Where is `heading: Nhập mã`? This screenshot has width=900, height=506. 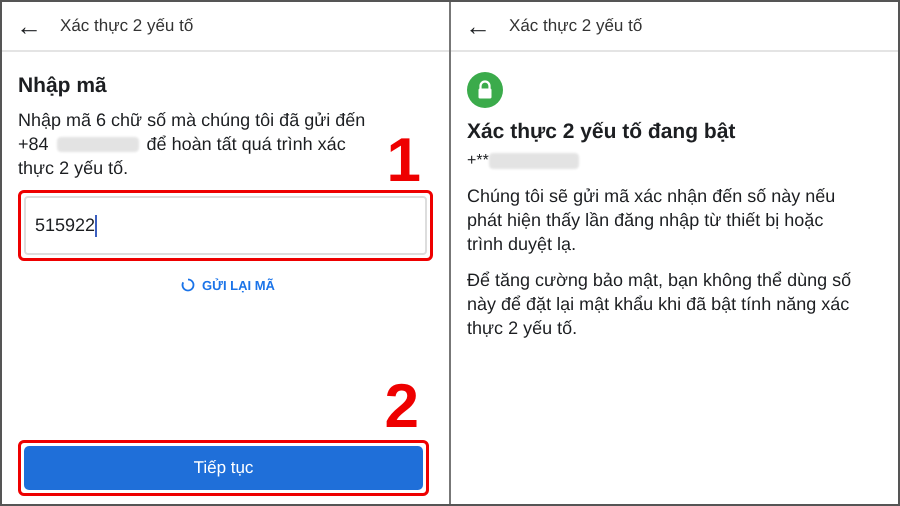 heading: Nhập mã is located at coordinates (63, 86).